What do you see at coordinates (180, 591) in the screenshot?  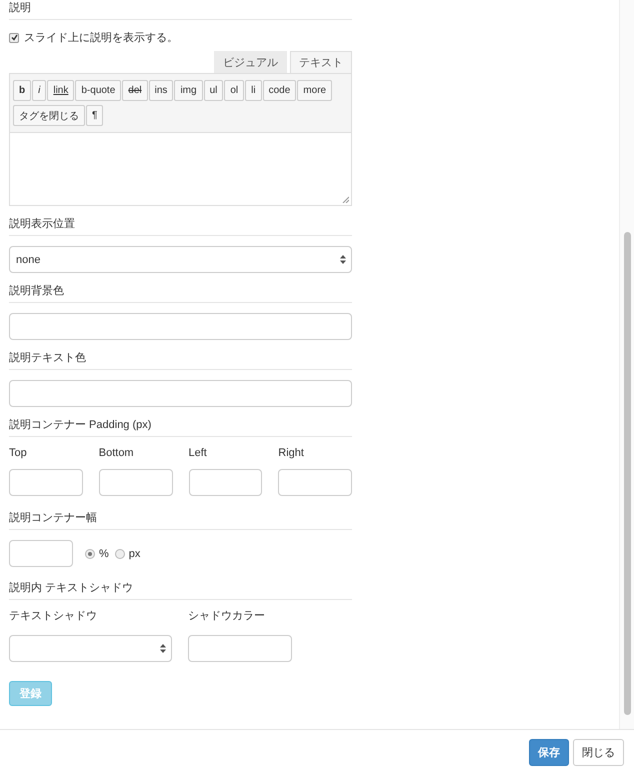 I see `section-heading: 説明内 テキストシャドウ` at bounding box center [180, 591].